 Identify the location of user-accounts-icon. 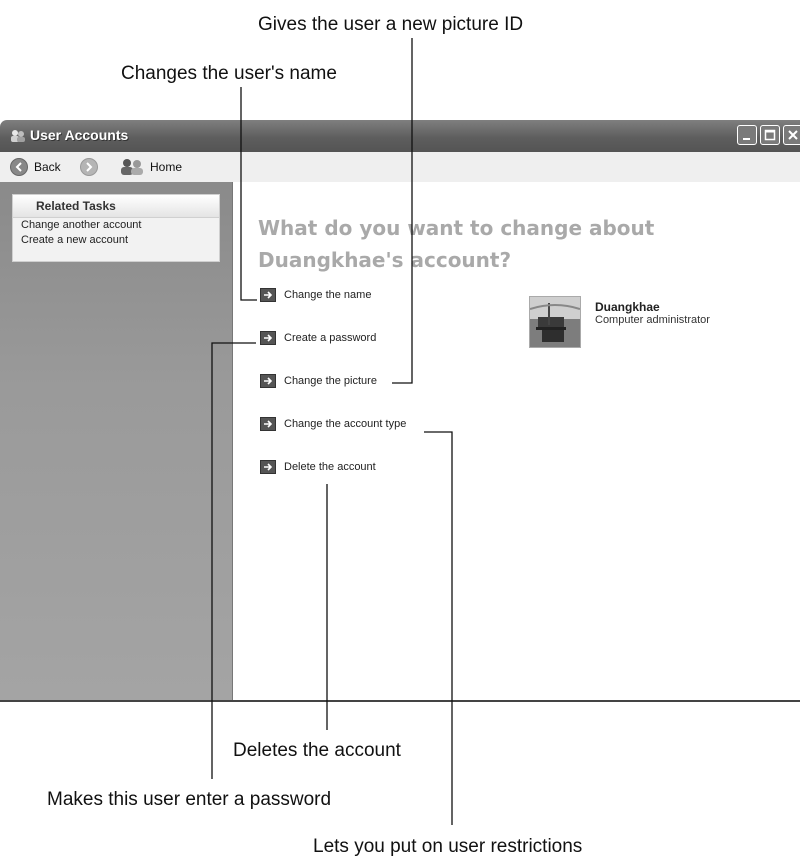
(18, 136).